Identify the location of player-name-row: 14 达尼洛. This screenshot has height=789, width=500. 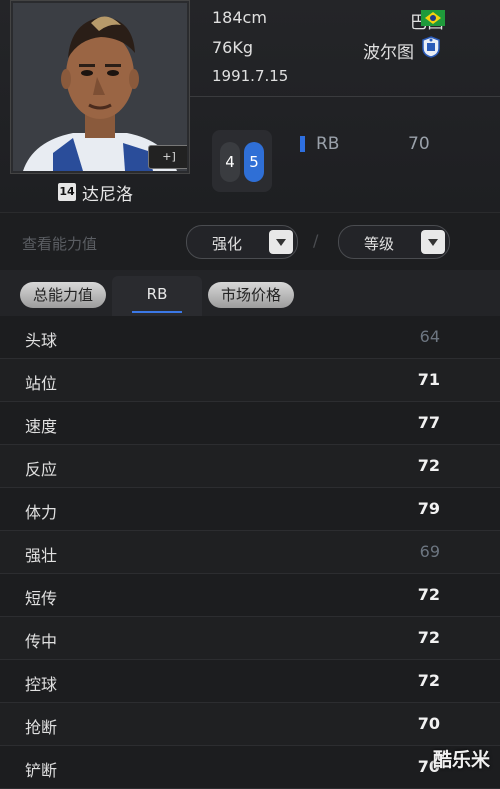
(95, 192).